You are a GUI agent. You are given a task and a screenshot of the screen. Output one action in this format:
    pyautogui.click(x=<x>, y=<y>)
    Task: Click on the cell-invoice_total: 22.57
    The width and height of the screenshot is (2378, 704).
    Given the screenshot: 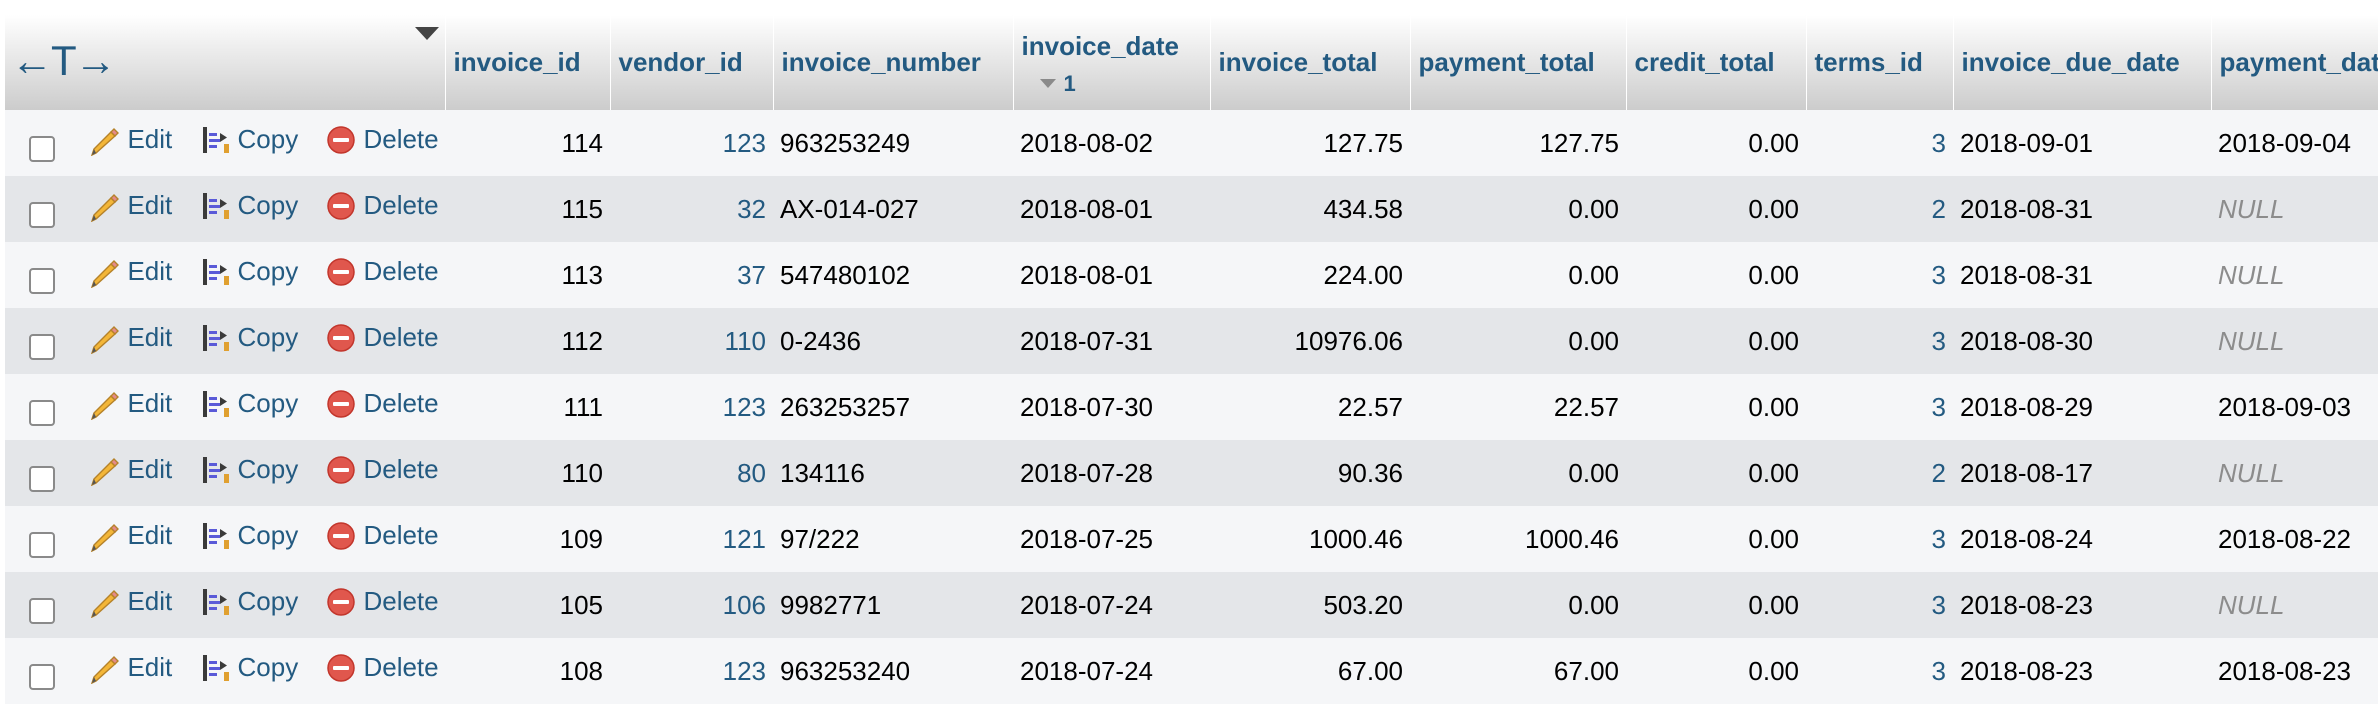 What is the action you would take?
    pyautogui.click(x=1310, y=407)
    